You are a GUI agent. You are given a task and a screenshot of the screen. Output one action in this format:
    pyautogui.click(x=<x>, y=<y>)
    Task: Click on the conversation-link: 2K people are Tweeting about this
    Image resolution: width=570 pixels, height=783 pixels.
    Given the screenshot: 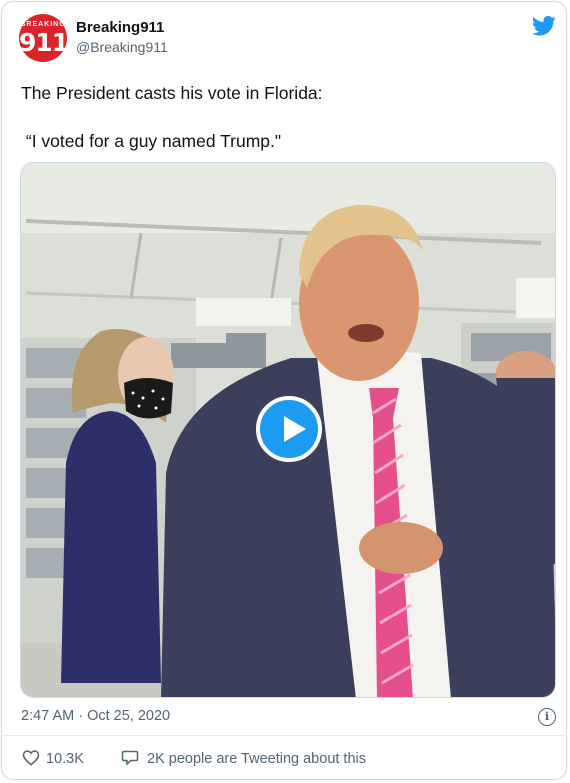 What is the action you would take?
    pyautogui.click(x=243, y=758)
    